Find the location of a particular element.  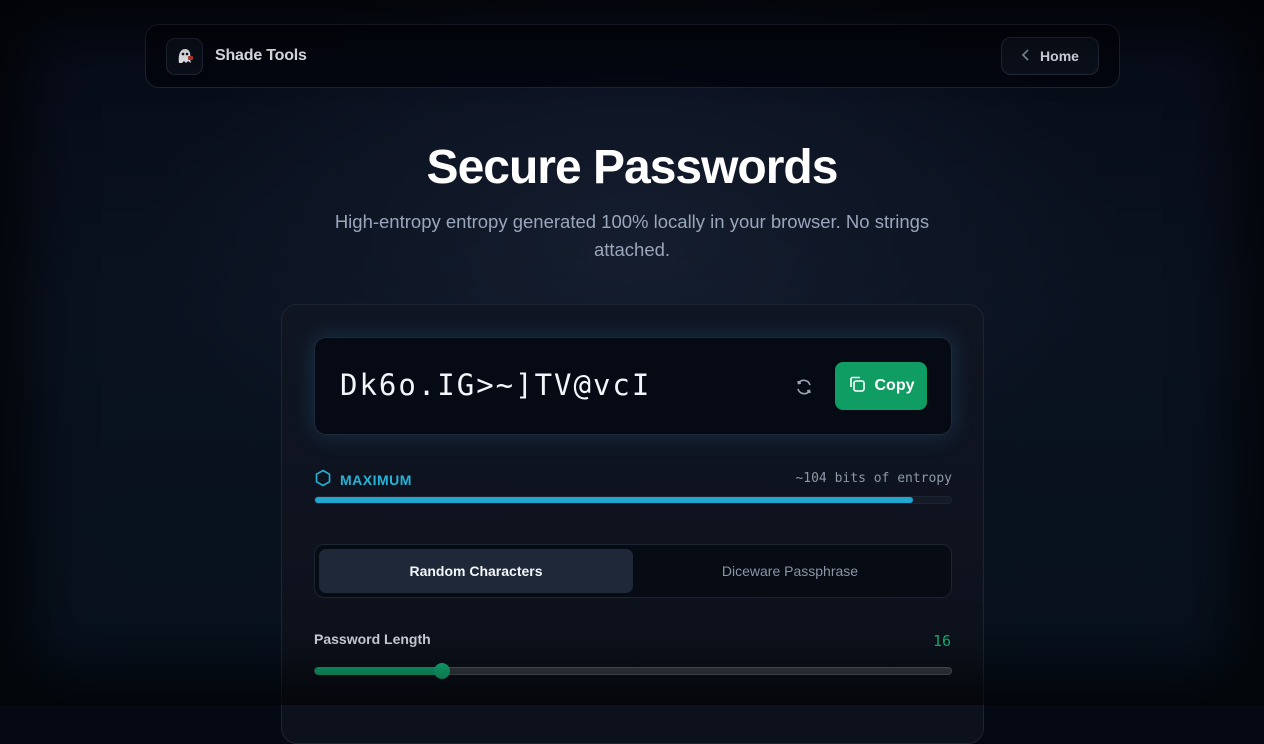

strength-label: MAXIMUM is located at coordinates (376, 480).